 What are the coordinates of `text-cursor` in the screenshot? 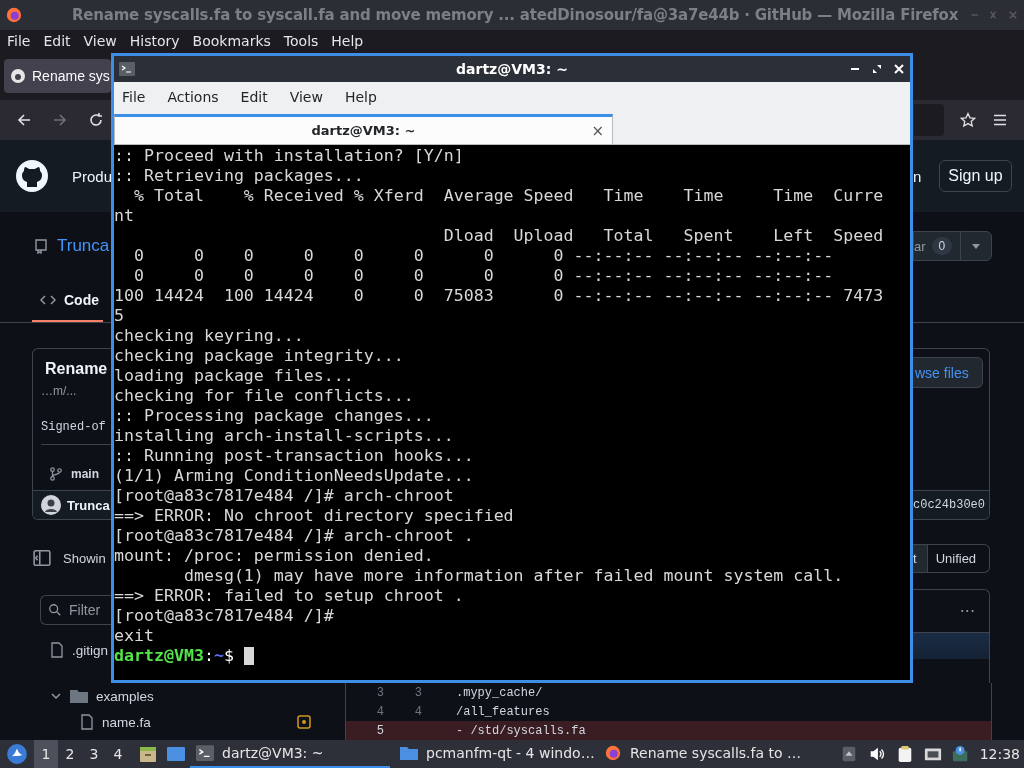 It's located at (248, 656).